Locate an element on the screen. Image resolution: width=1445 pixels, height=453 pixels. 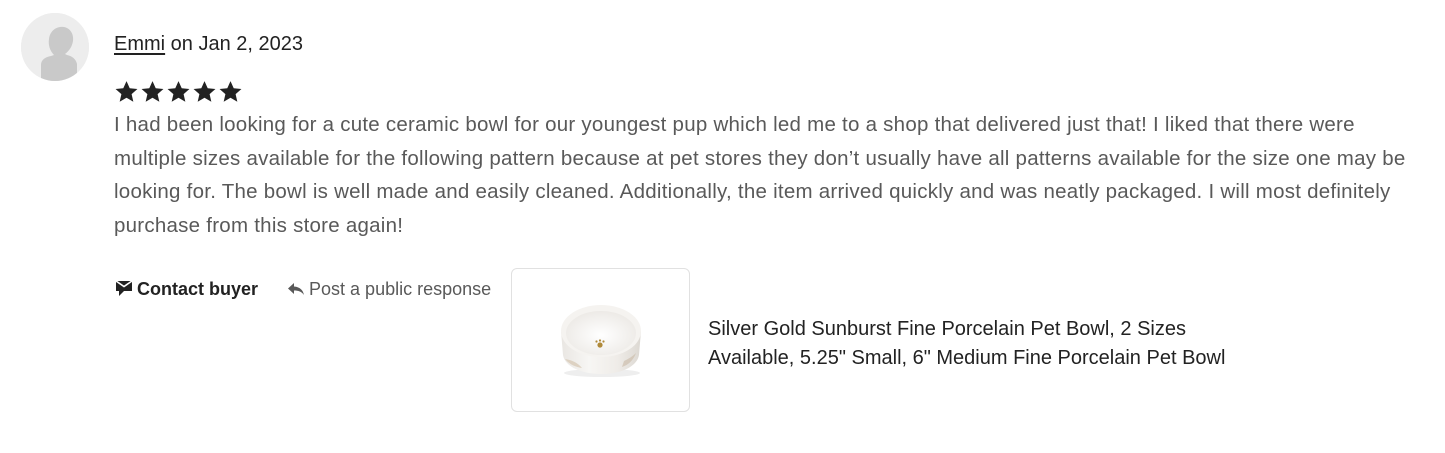
reply-arrow-icon is located at coordinates (296, 289).